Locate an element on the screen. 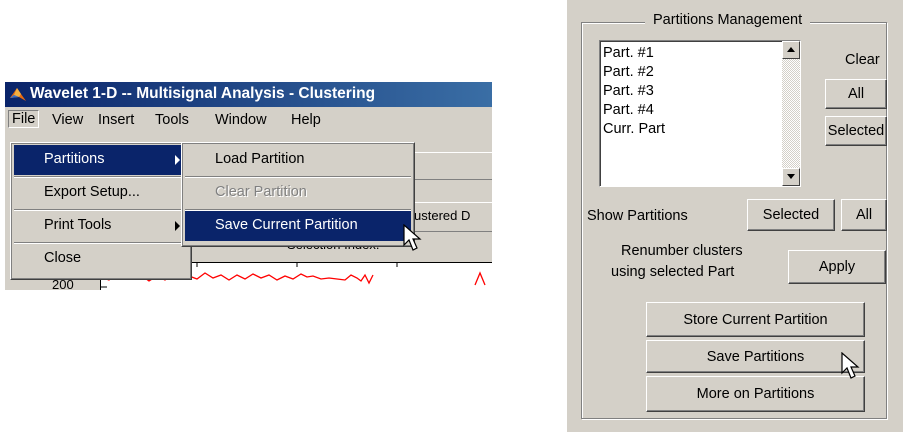 Image resolution: width=916 pixels, height=432 pixels. list-item: Curr. Part is located at coordinates (634, 129).